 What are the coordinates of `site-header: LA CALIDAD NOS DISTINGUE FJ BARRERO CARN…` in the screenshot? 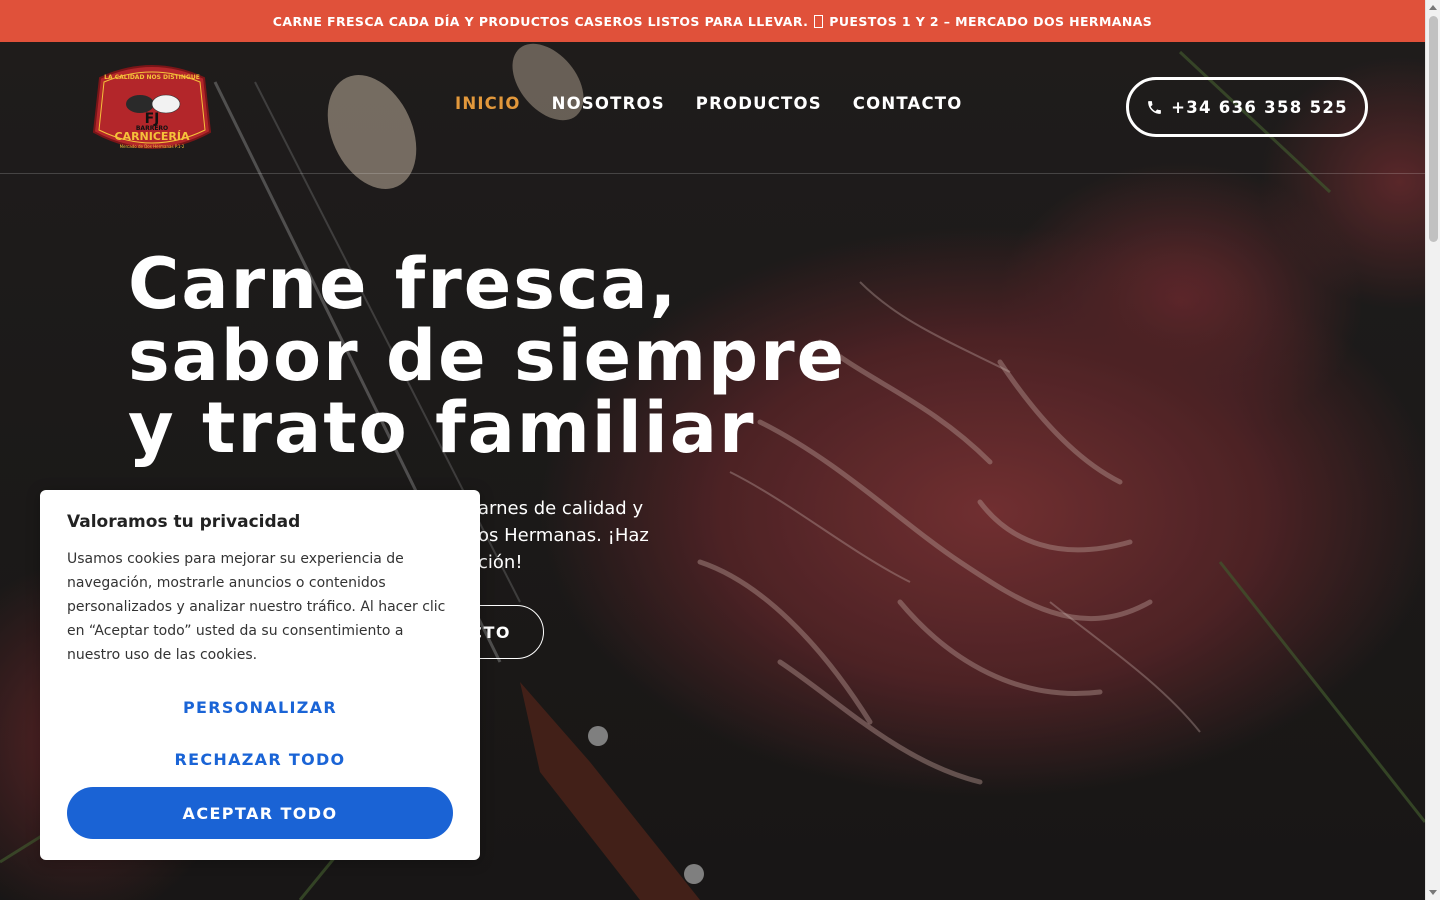 It's located at (712, 108).